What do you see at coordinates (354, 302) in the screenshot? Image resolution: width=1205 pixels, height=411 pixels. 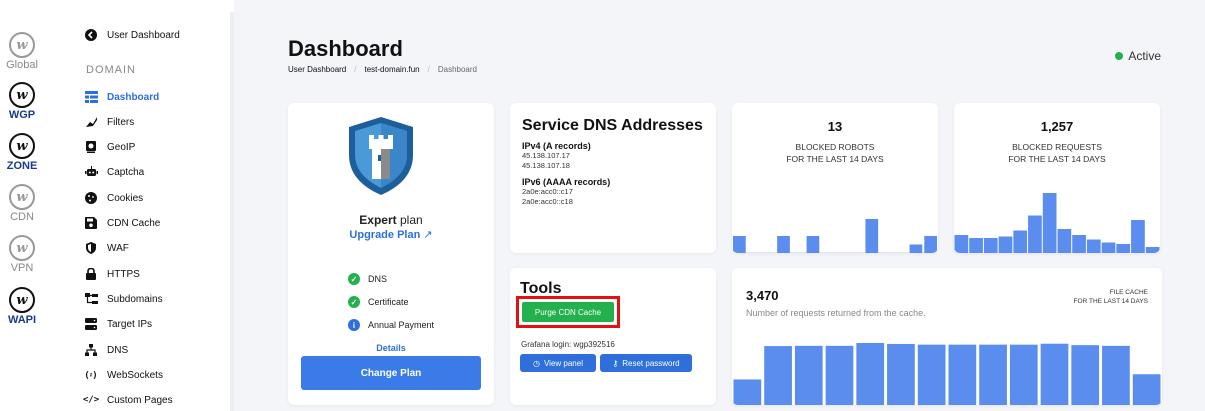 I see `check-icon: ✓` at bounding box center [354, 302].